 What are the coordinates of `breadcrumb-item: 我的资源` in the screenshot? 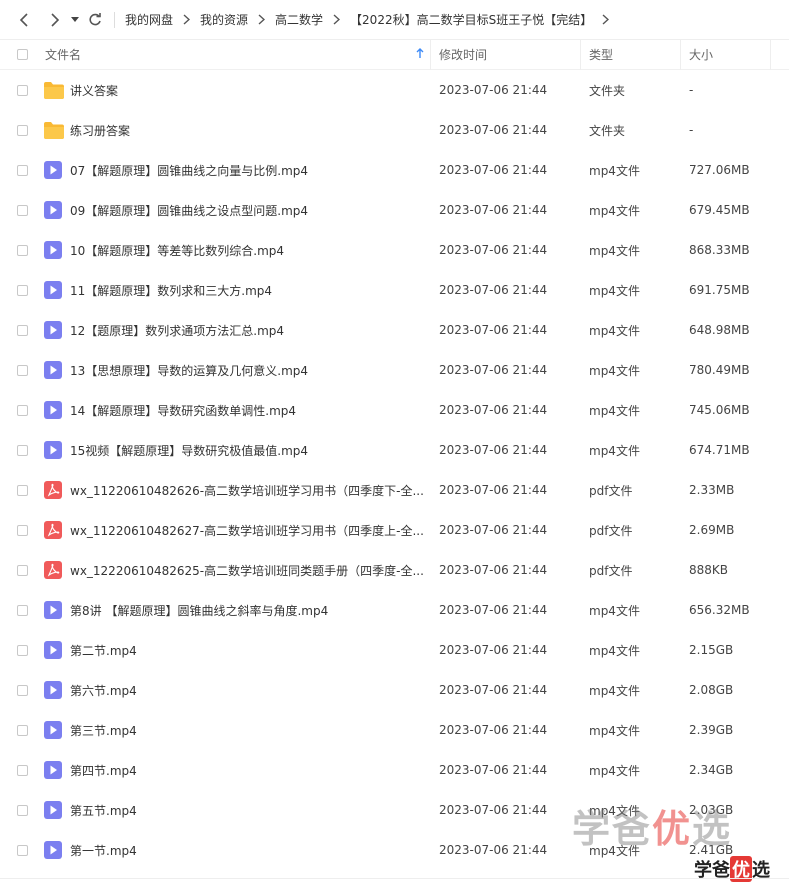 It's located at (224, 19).